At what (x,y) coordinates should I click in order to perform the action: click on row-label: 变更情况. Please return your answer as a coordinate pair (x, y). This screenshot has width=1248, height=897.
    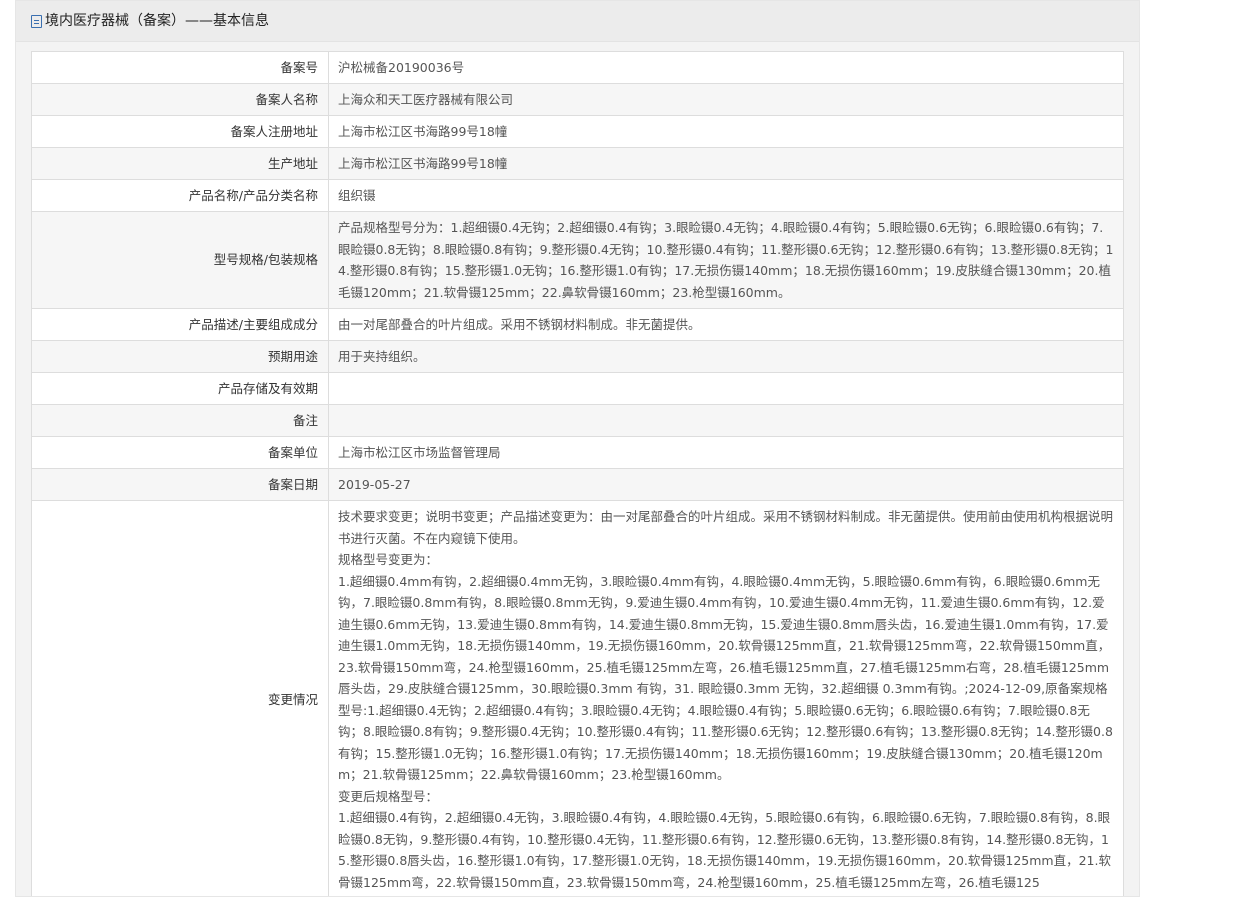
    Looking at the image, I should click on (180, 698).